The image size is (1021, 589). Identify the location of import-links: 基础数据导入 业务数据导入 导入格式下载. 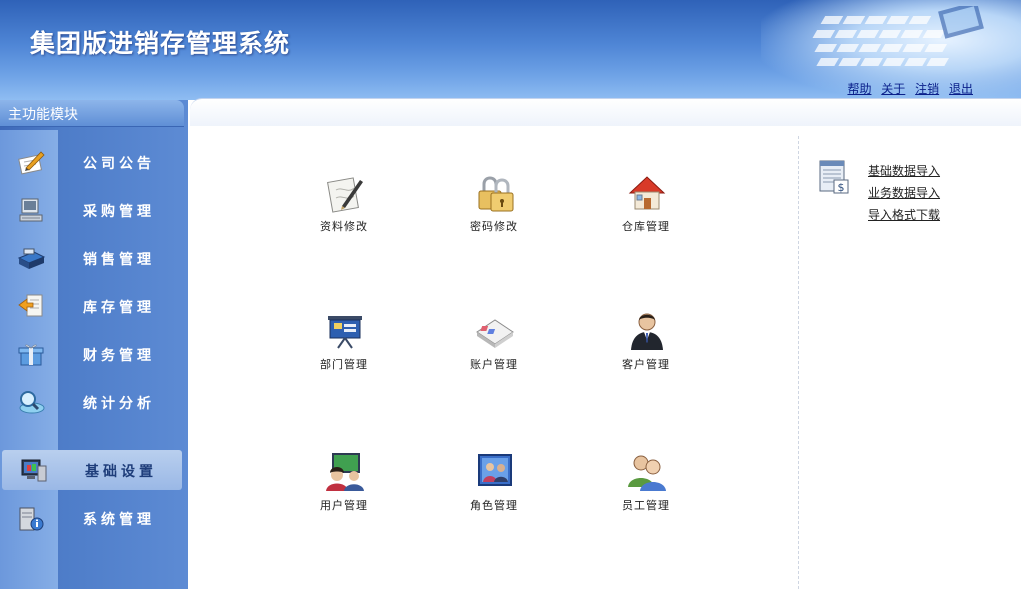
(904, 193).